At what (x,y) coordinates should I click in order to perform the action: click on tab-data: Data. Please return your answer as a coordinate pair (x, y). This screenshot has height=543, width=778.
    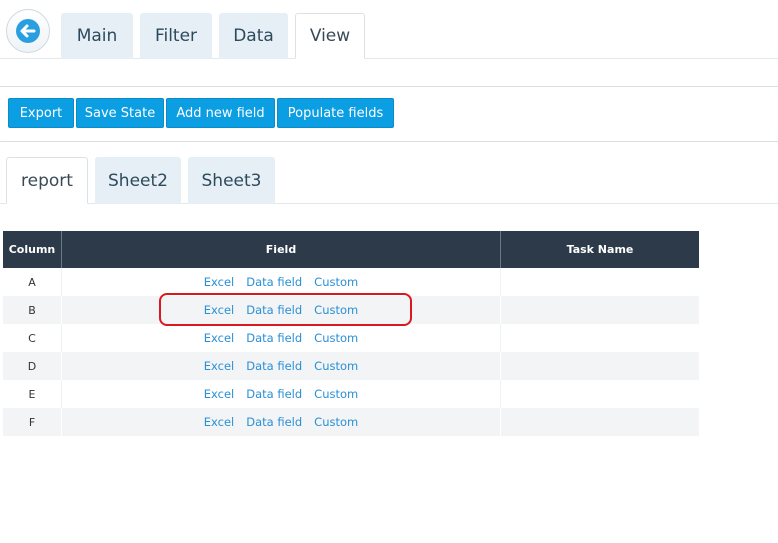
    Looking at the image, I should click on (253, 36).